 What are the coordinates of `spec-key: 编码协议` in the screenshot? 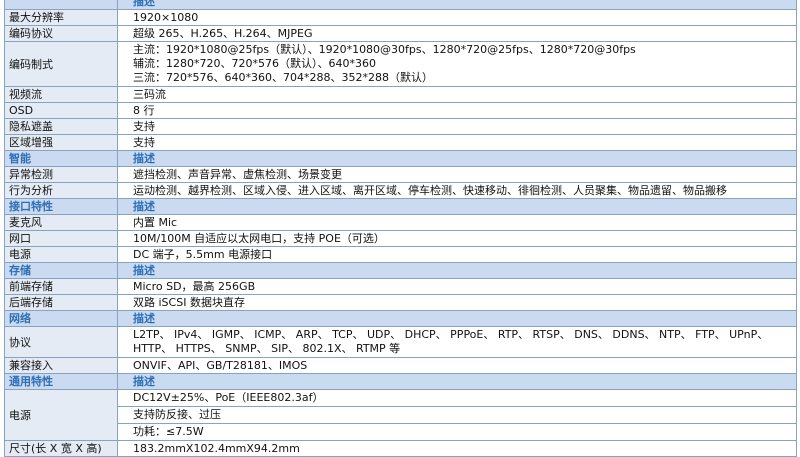 It's located at (61, 33).